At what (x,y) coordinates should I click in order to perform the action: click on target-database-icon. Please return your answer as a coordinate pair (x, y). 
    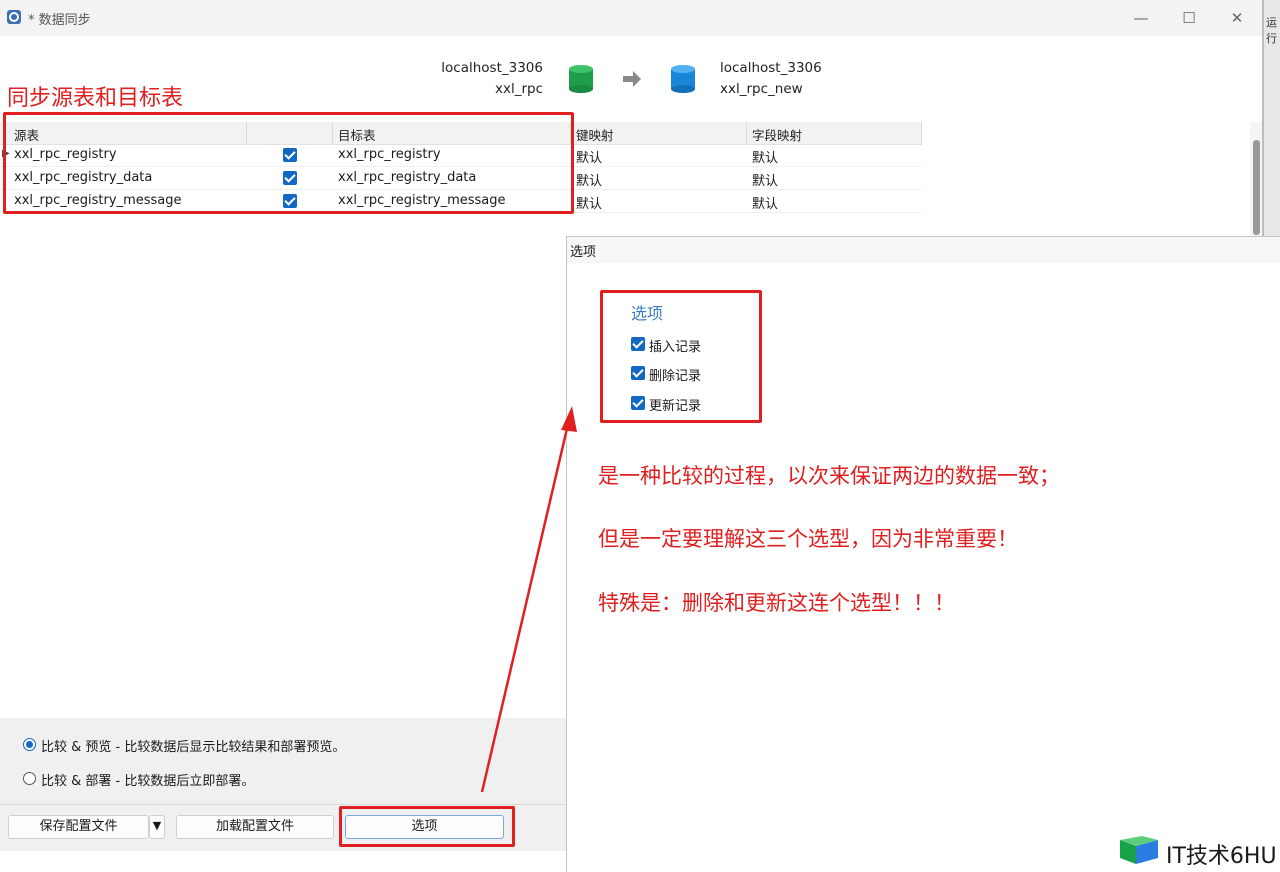
    Looking at the image, I should click on (683, 79).